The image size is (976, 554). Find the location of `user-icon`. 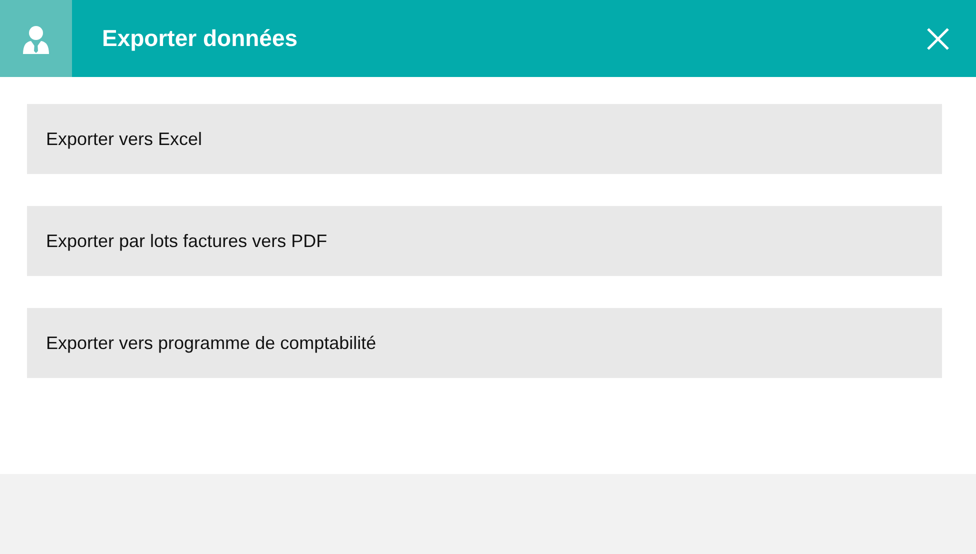

user-icon is located at coordinates (36, 39).